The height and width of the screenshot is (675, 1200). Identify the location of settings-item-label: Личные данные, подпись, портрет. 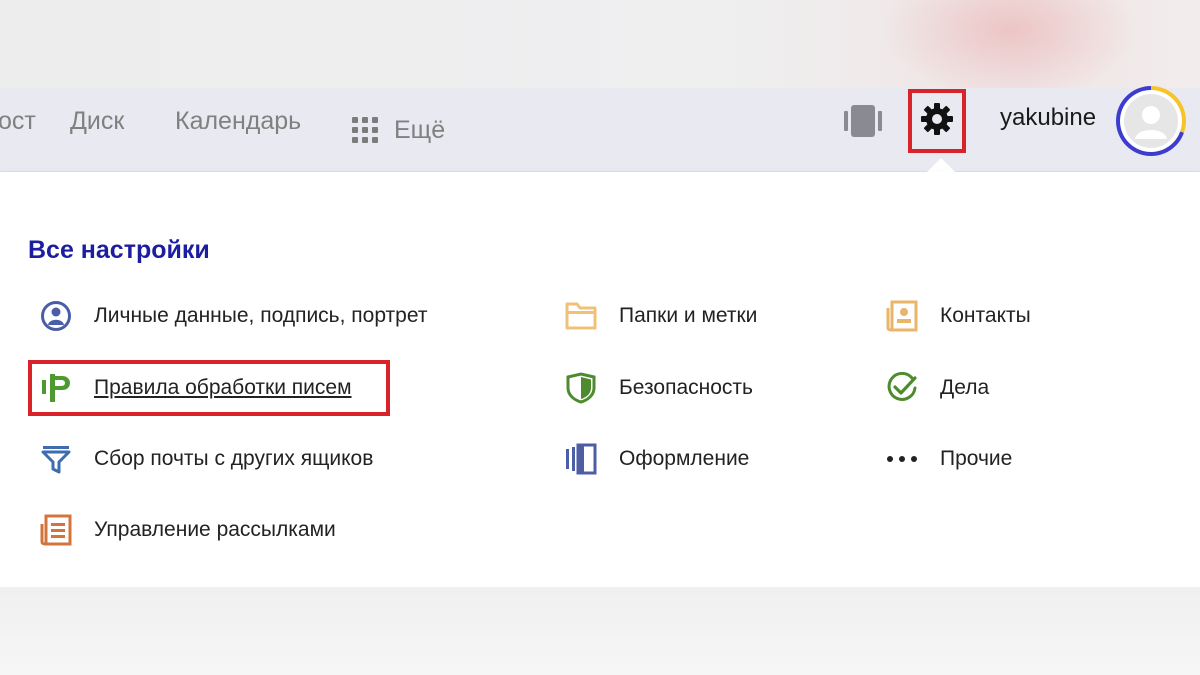
(261, 315).